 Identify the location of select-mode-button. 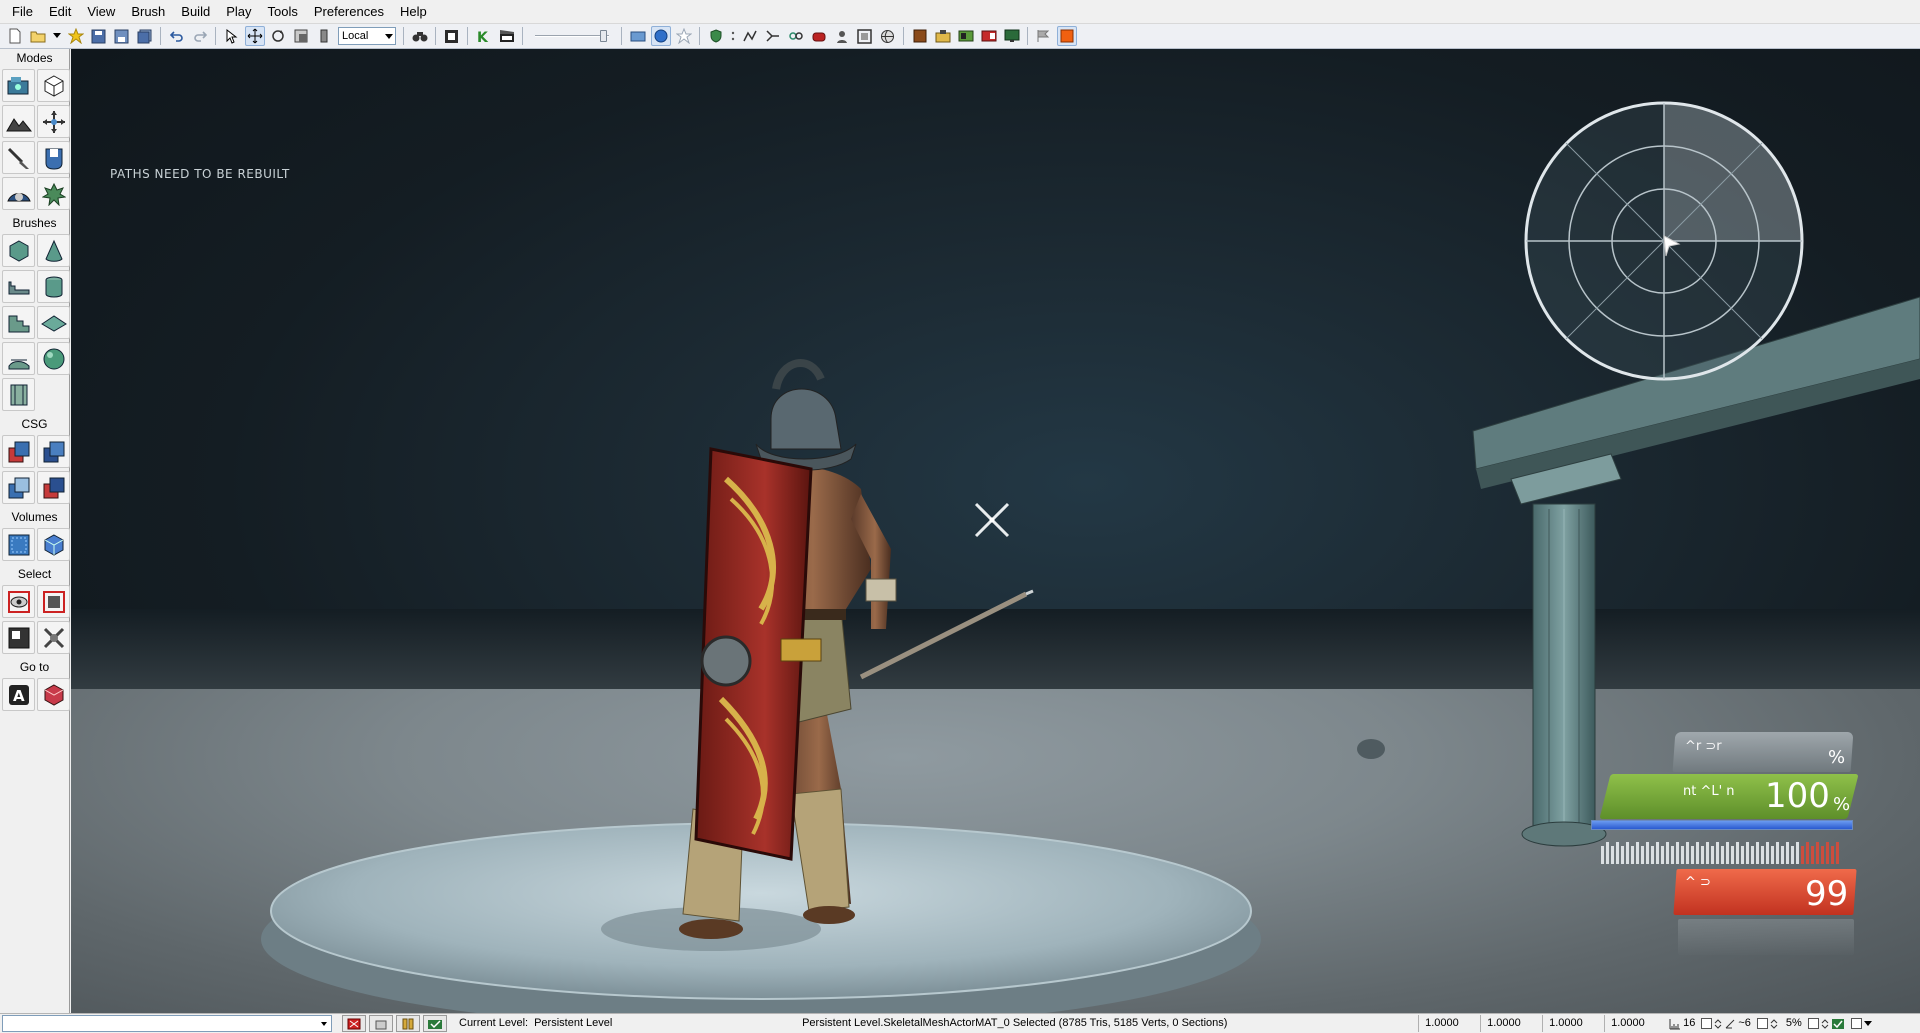
(232, 36).